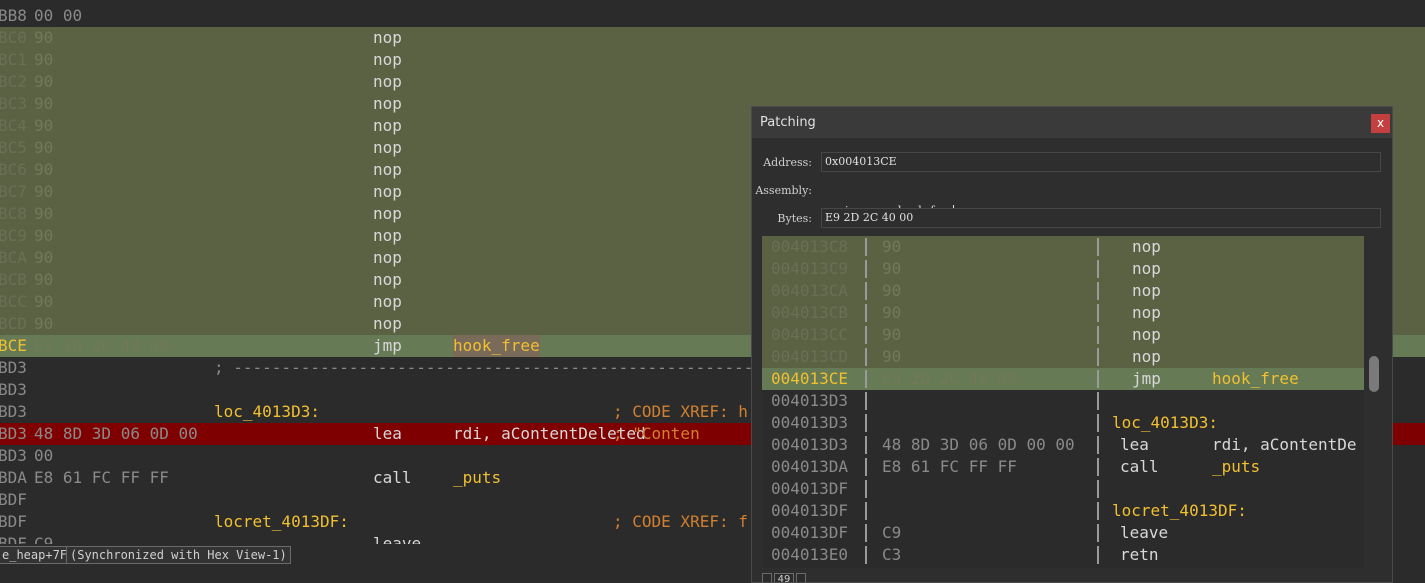 The image size is (1425, 583). I want to click on scroll-right-button, so click(801, 577).